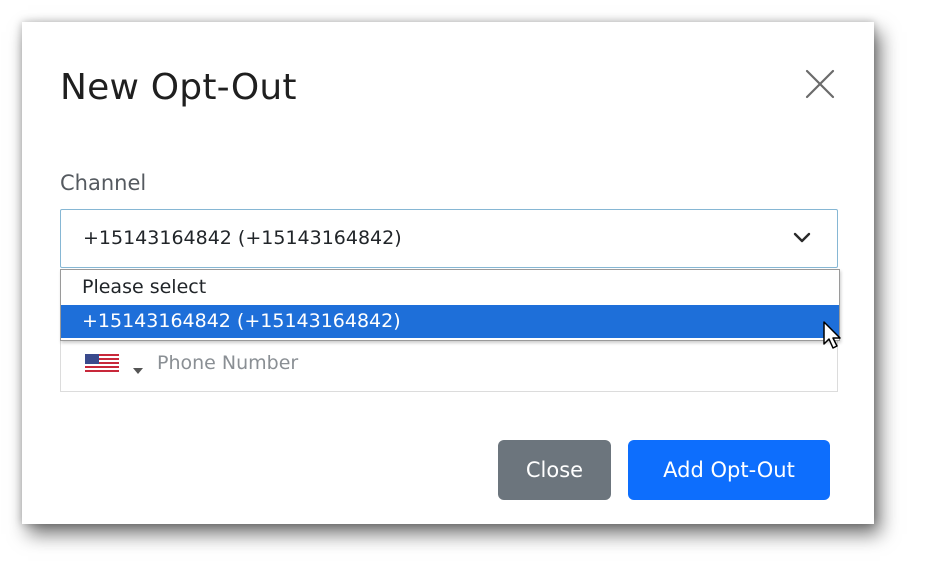 The image size is (930, 581). What do you see at coordinates (178, 87) in the screenshot?
I see `modal-title: New Opt-Out` at bounding box center [178, 87].